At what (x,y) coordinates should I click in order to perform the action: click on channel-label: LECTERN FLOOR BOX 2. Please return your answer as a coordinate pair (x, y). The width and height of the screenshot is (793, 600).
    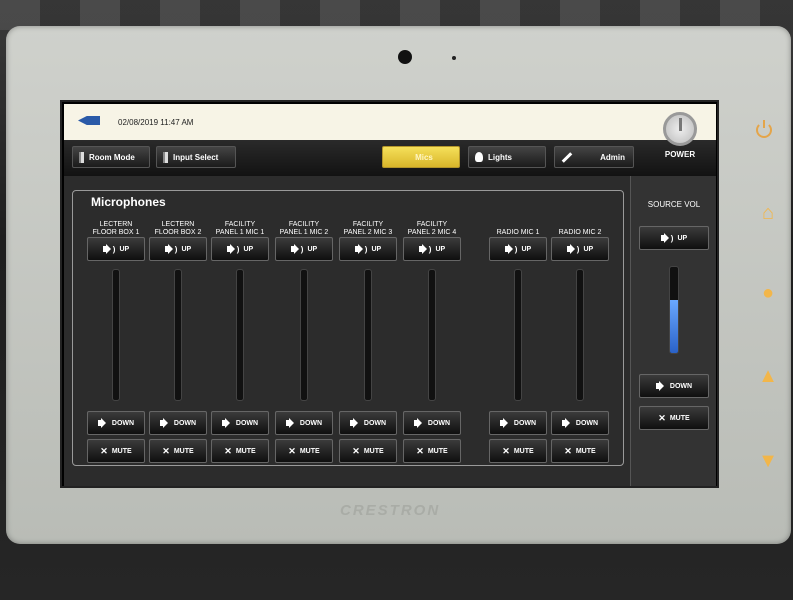
    Looking at the image, I should click on (178, 226).